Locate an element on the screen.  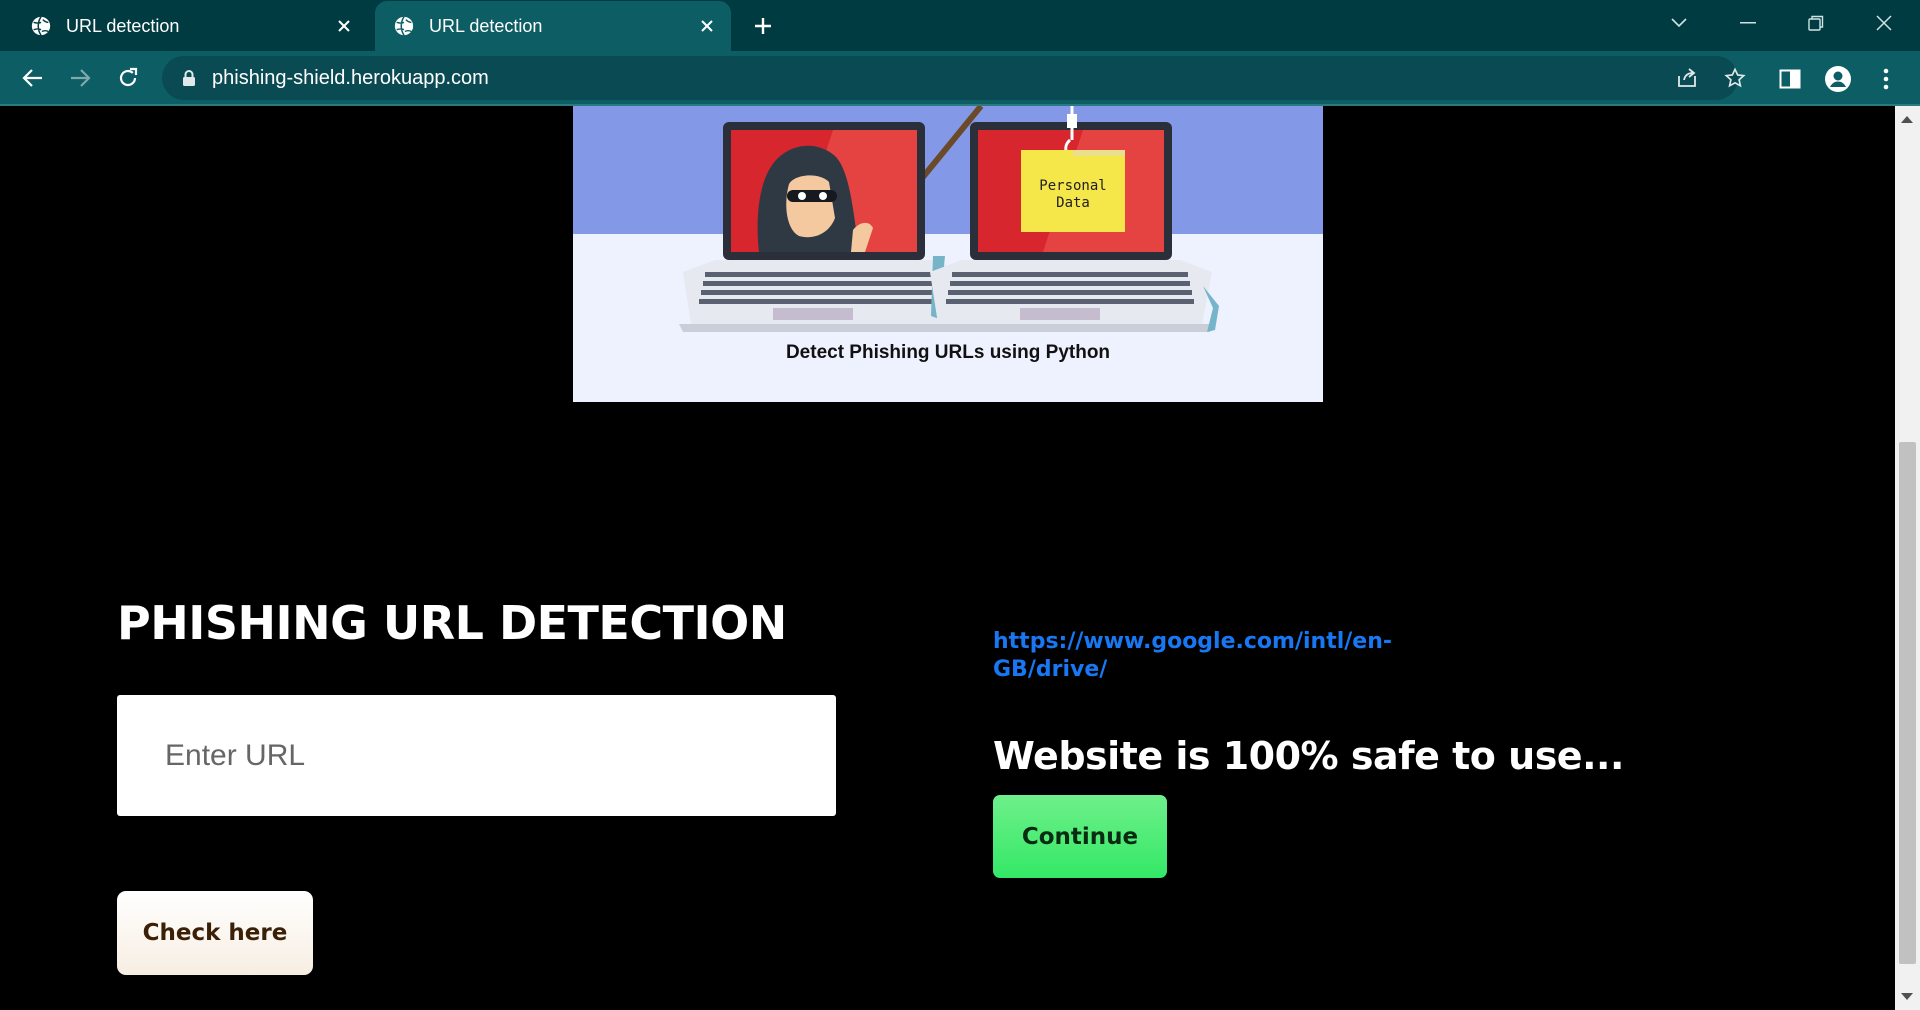
browser-toolbar: phishing-shield.herokuapp.com is located at coordinates (960, 78).